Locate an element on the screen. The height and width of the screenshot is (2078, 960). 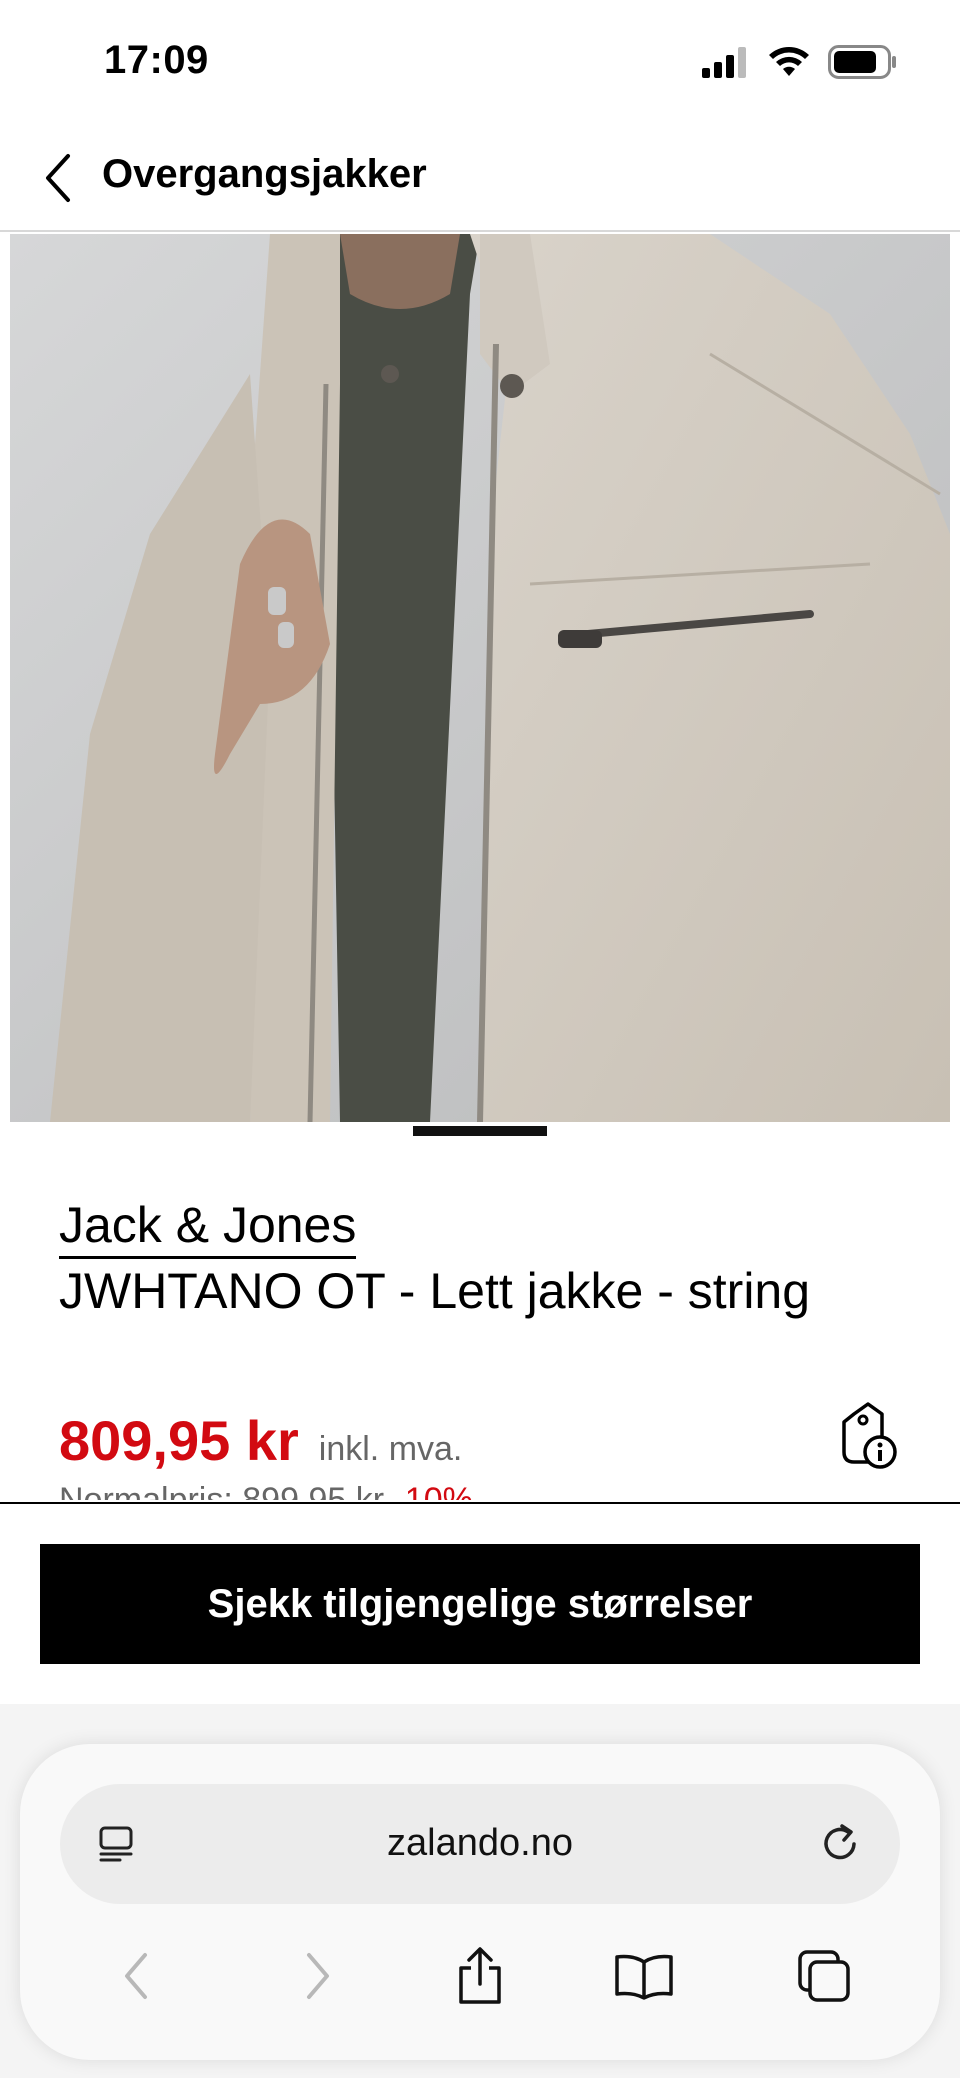
back-button is located at coordinates (58, 178).